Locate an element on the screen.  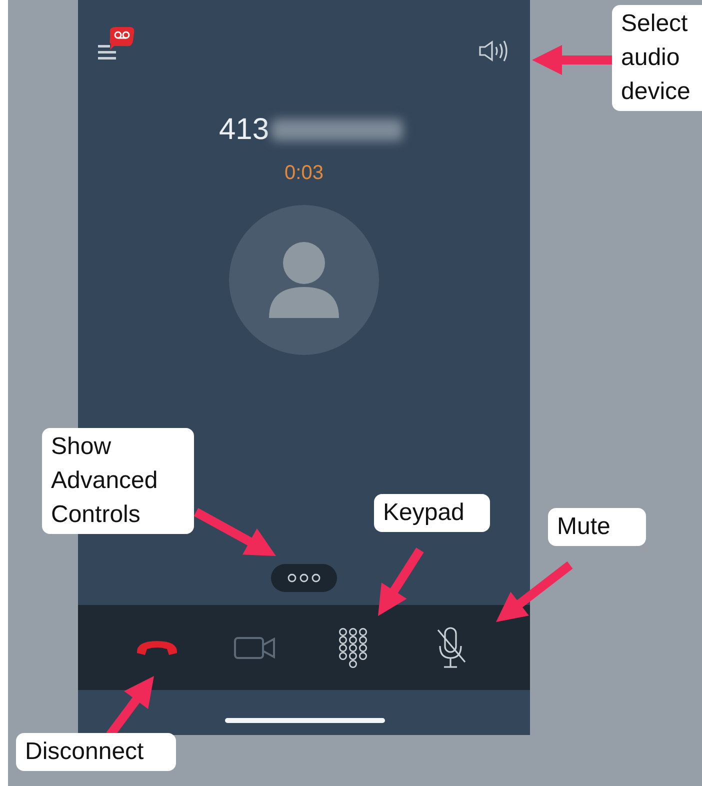
callout-label: Disconnect is located at coordinates (96, 752).